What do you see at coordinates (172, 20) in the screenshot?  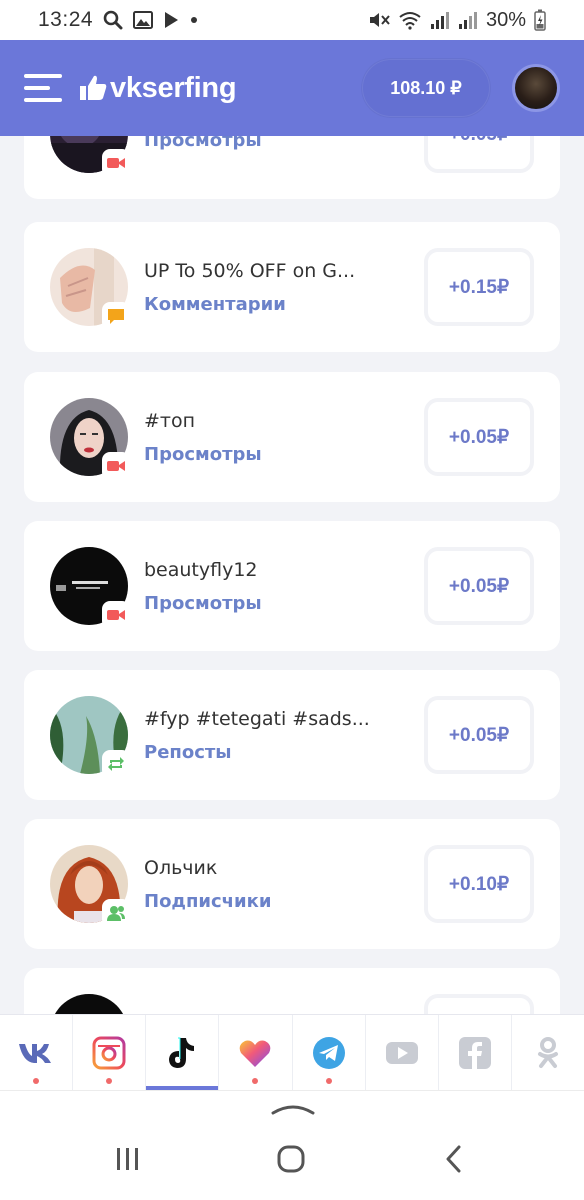 I see `play-icon` at bounding box center [172, 20].